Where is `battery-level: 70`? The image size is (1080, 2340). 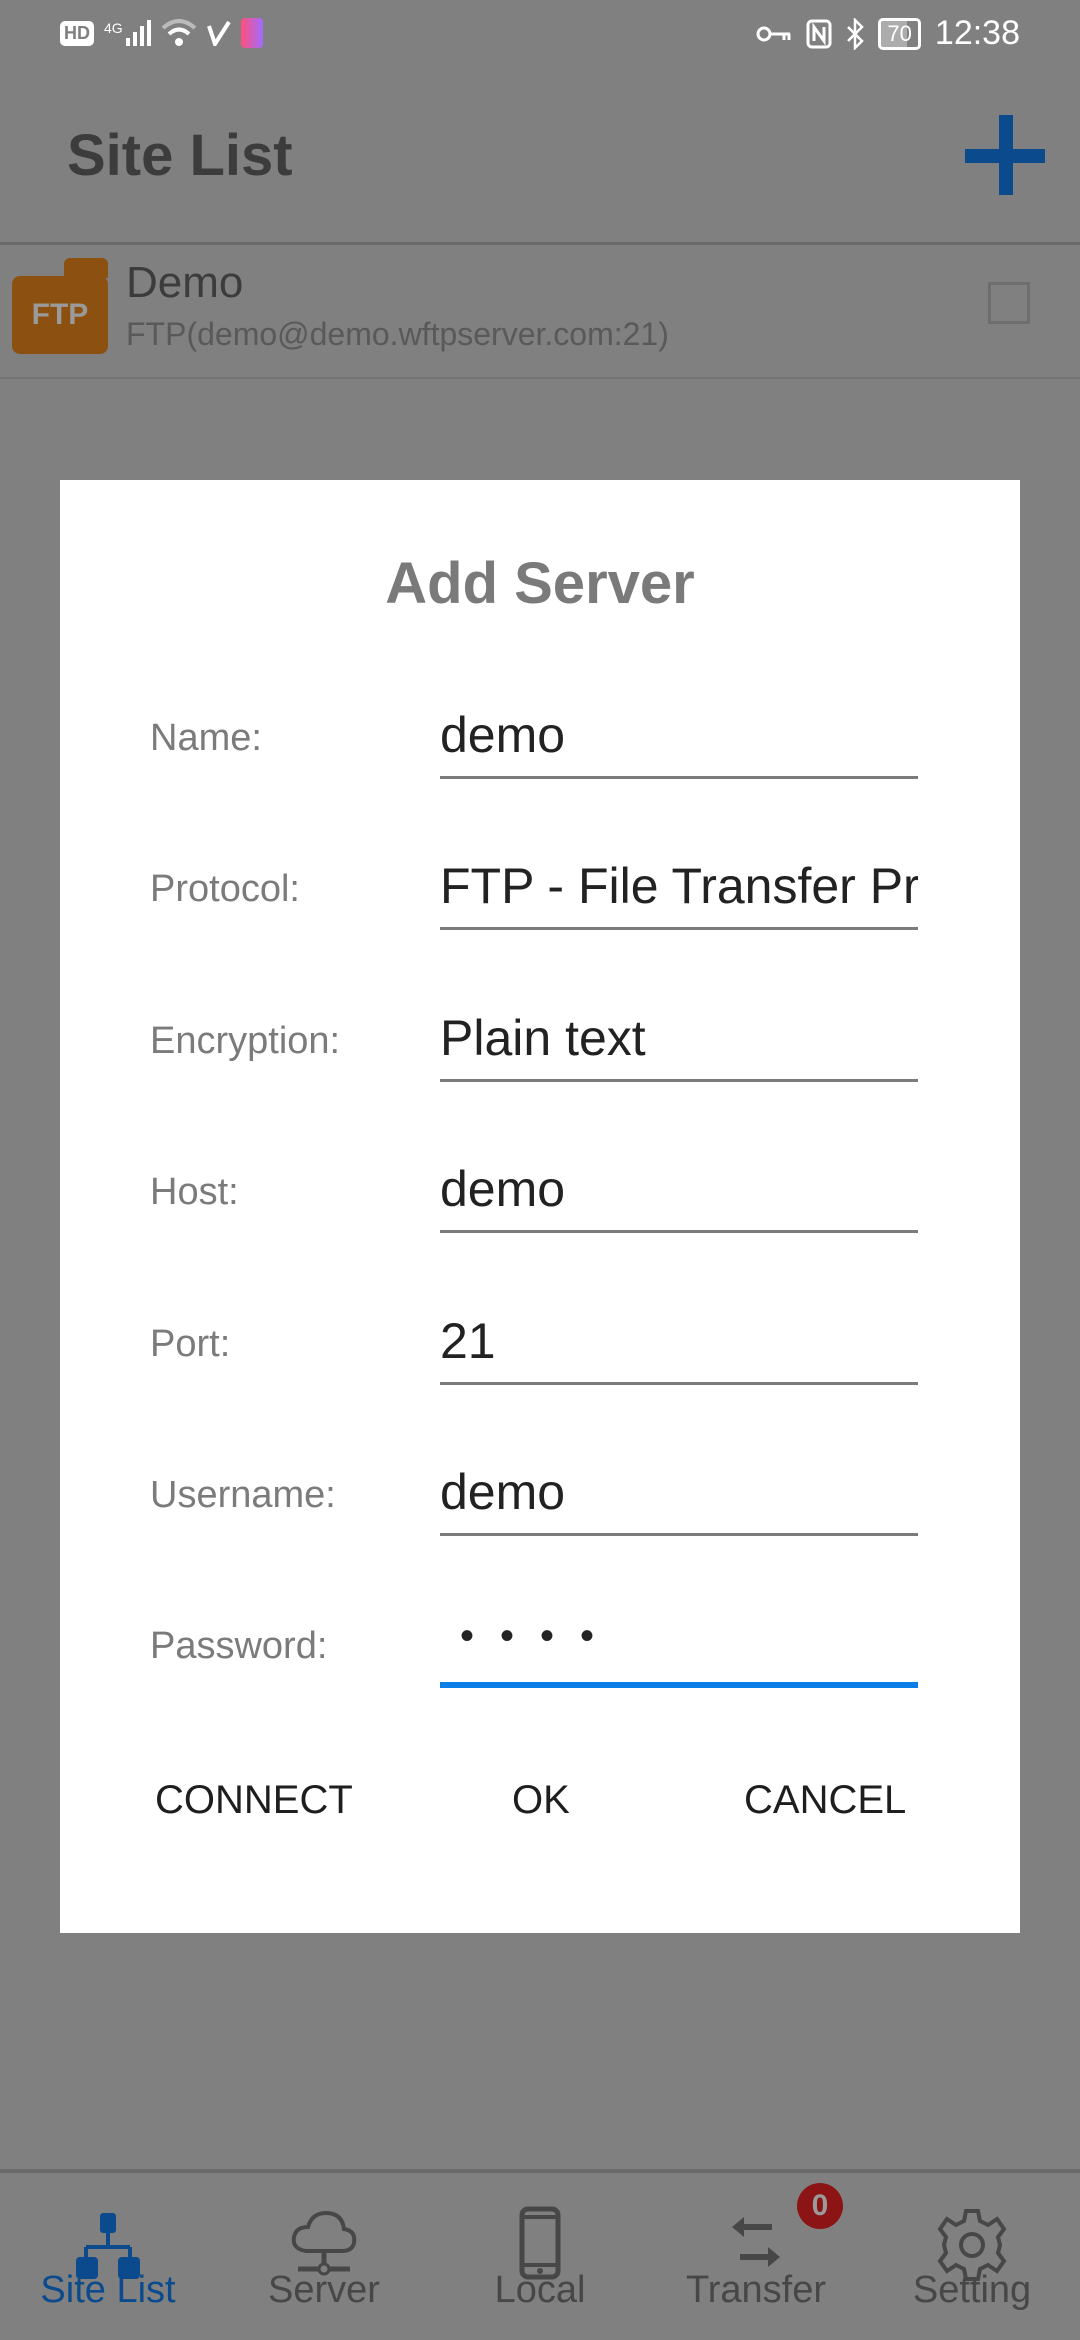
battery-level: 70 is located at coordinates (899, 33).